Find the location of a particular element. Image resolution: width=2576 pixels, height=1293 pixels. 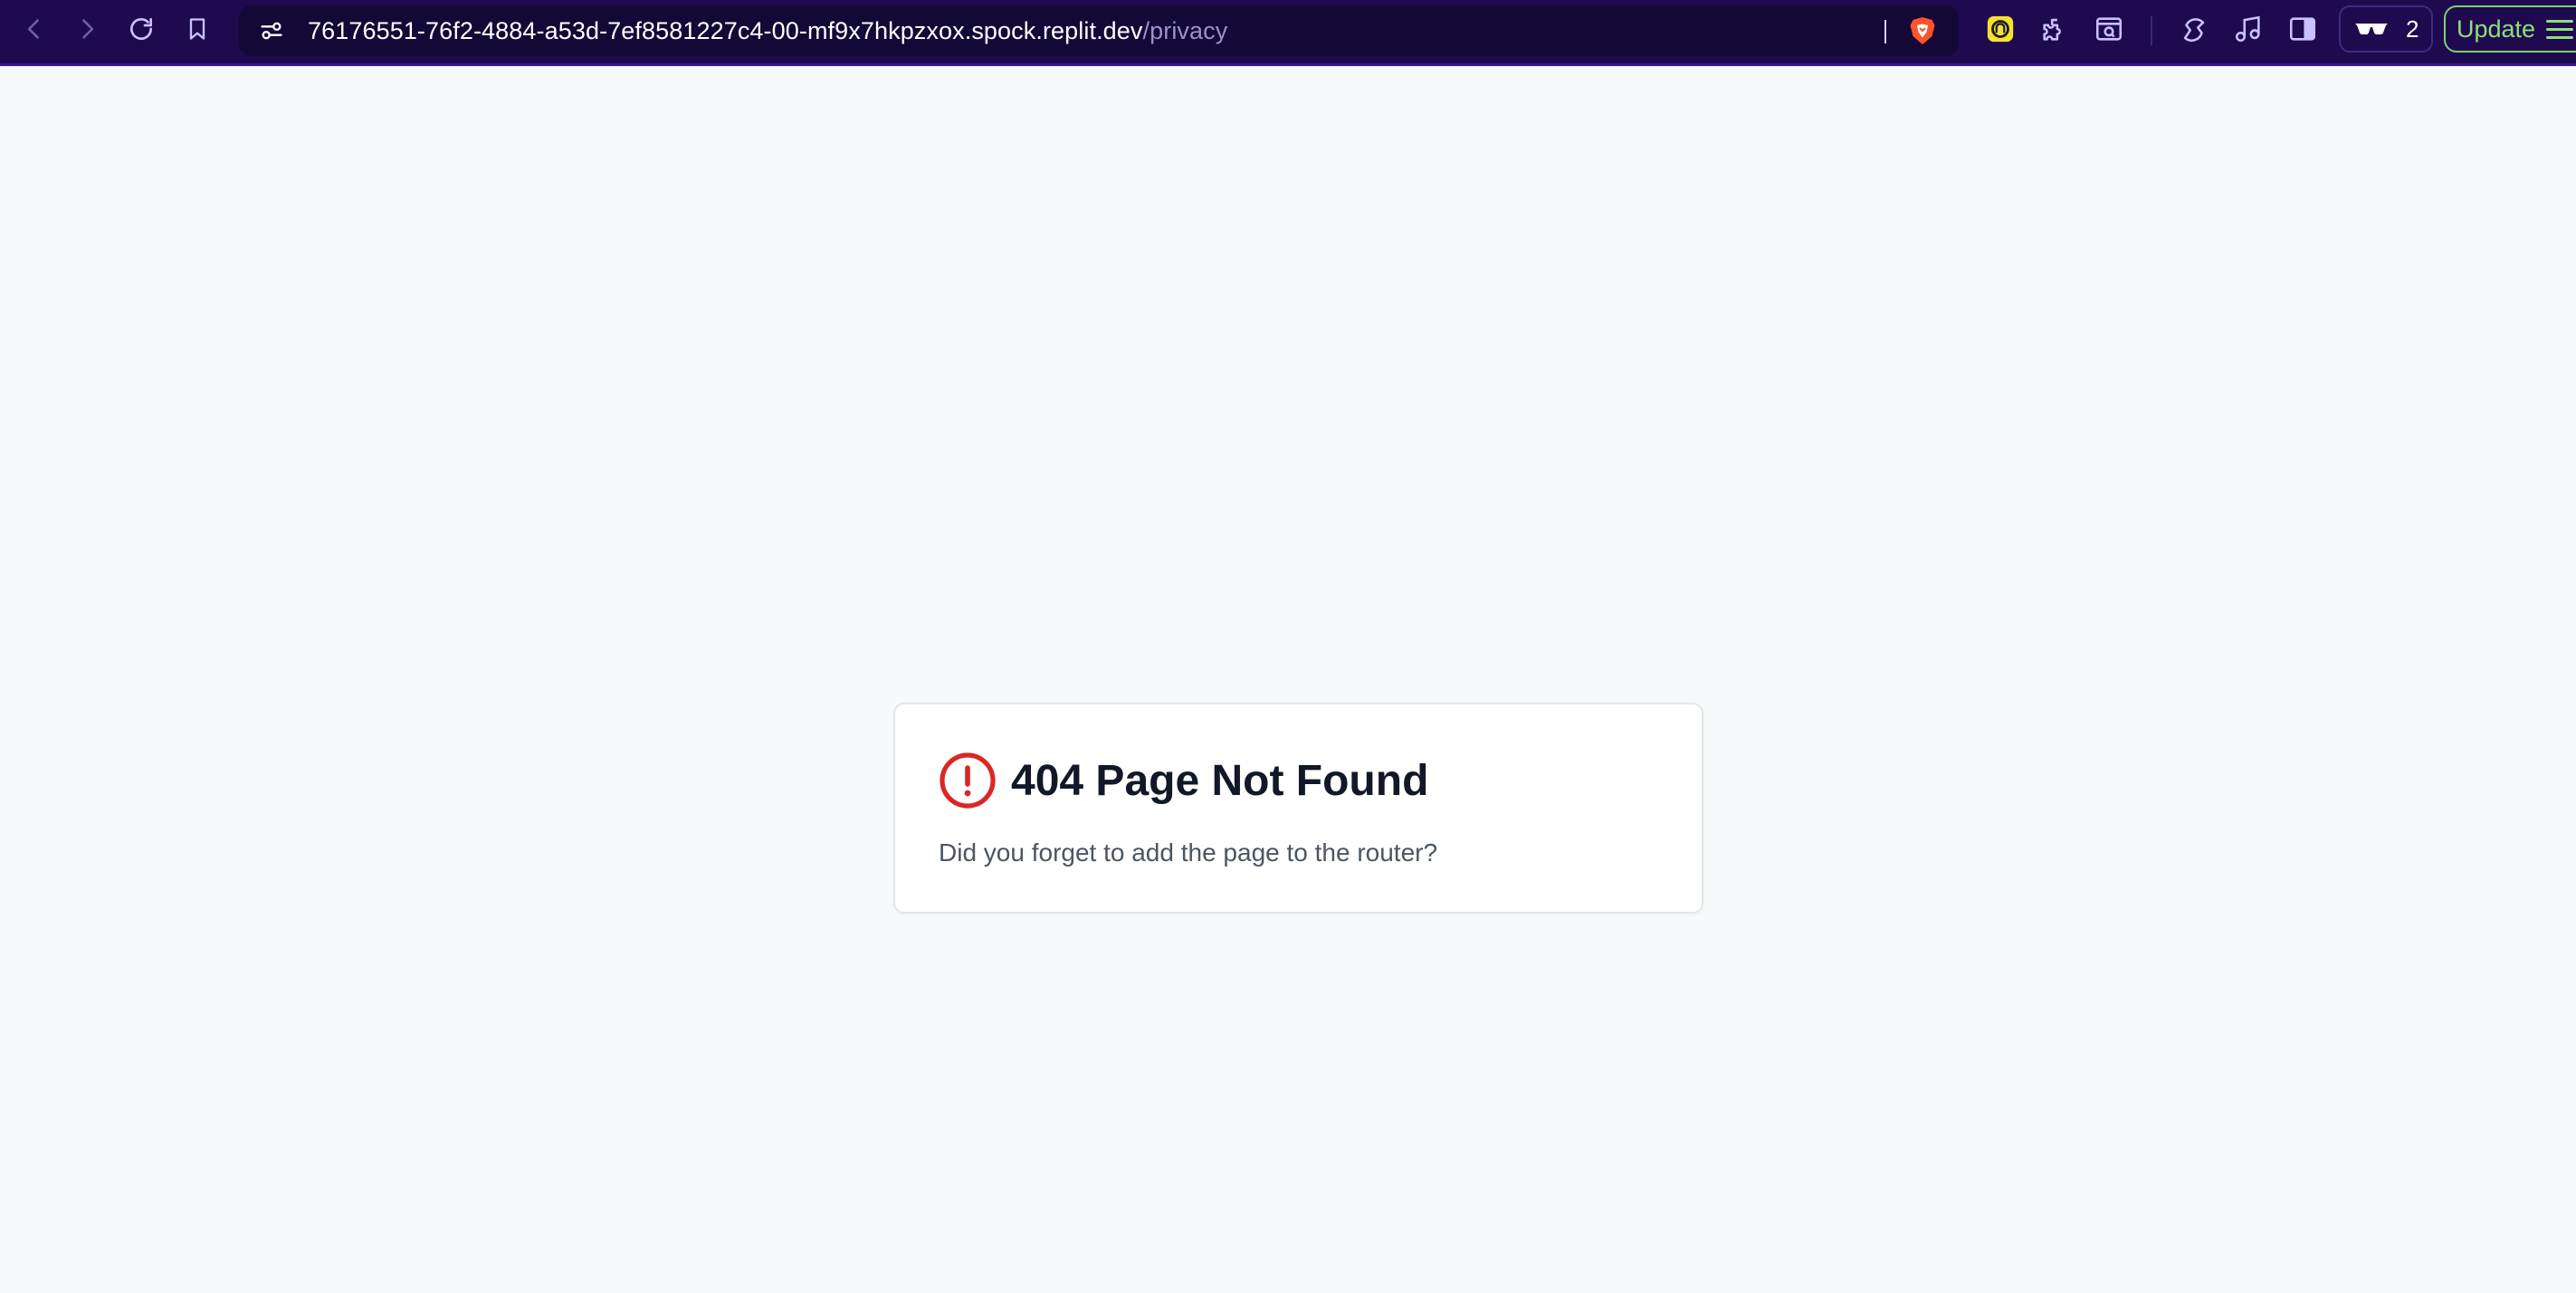

url-divider is located at coordinates (1885, 31).